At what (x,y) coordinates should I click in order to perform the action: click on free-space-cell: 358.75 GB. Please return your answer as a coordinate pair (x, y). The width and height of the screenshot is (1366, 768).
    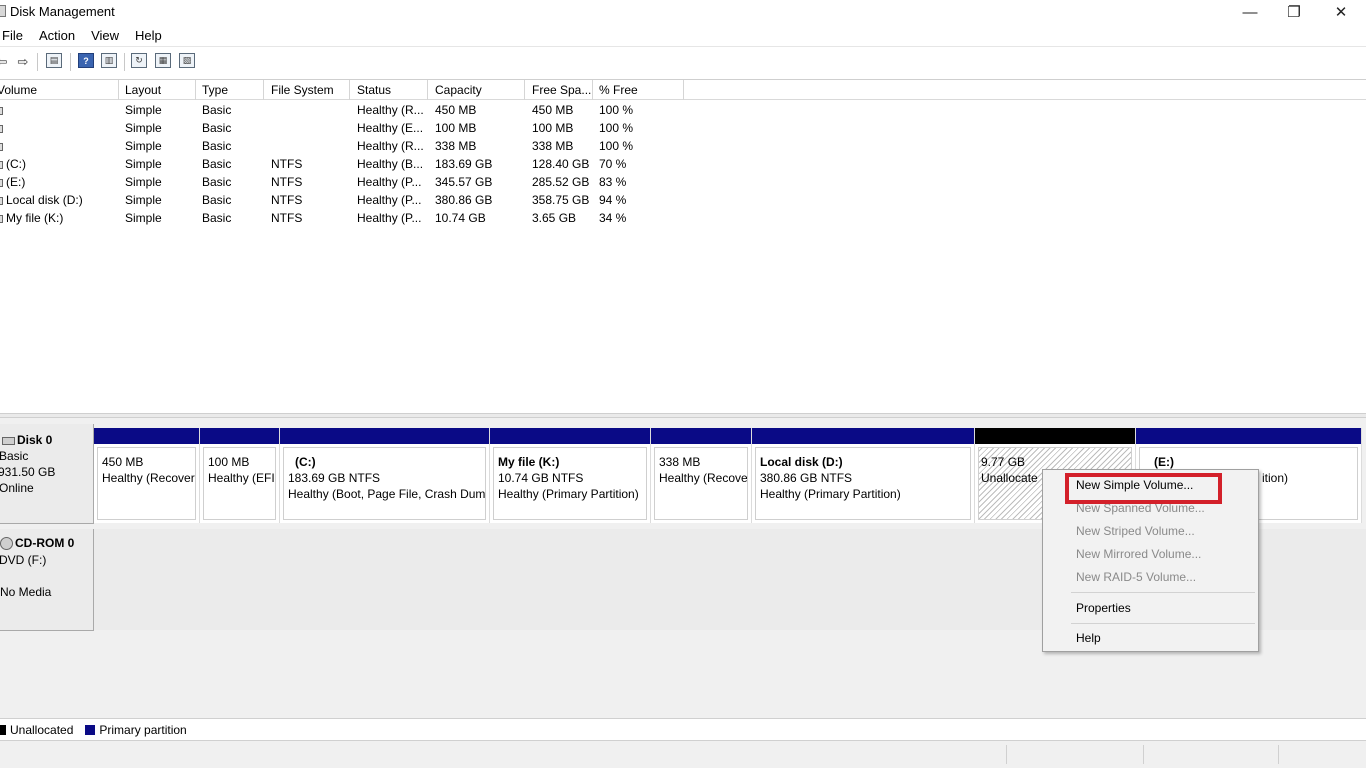
    Looking at the image, I should click on (561, 200).